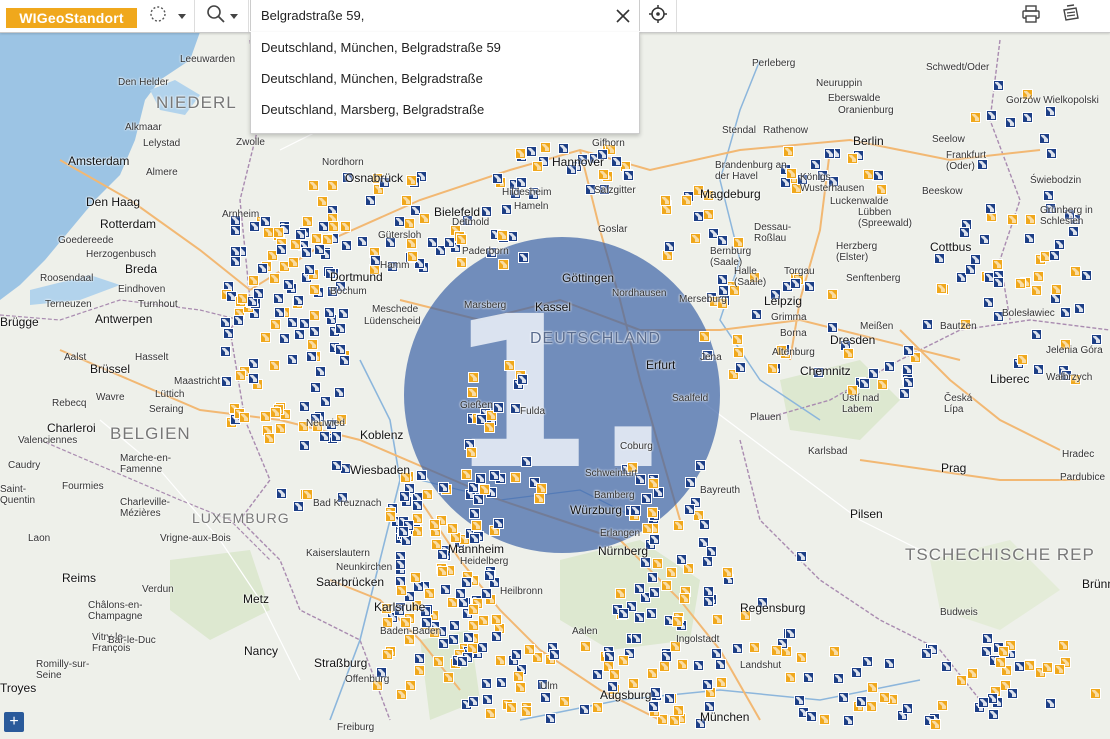  What do you see at coordinates (381, 48) in the screenshot?
I see `suggestion-item: Deutschland, München, Belgradstraße 59` at bounding box center [381, 48].